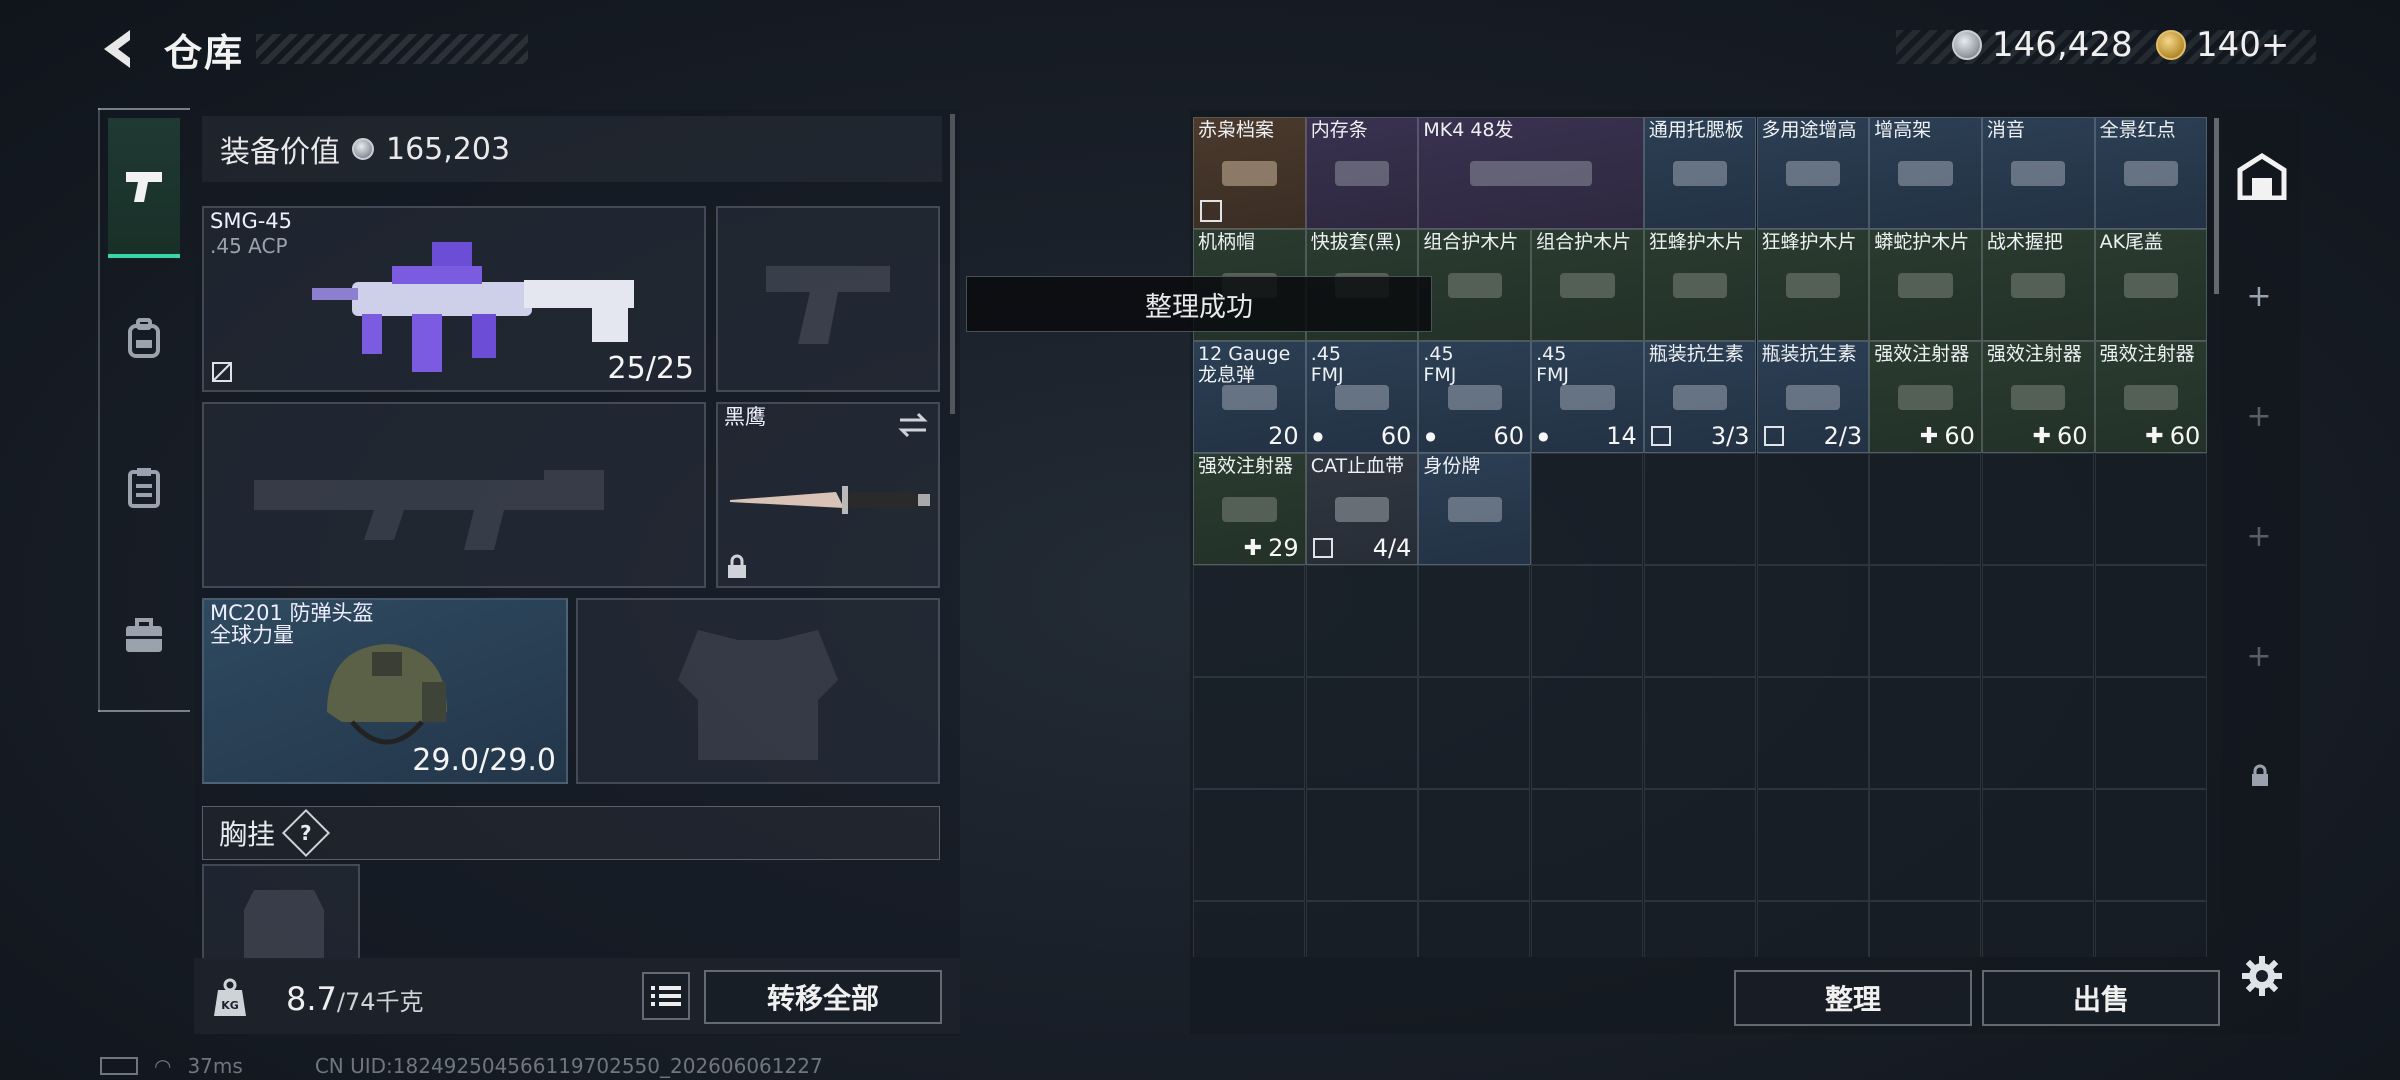 The width and height of the screenshot is (2400, 1080). Describe the element at coordinates (913, 425) in the screenshot. I see `swap-icon` at that location.